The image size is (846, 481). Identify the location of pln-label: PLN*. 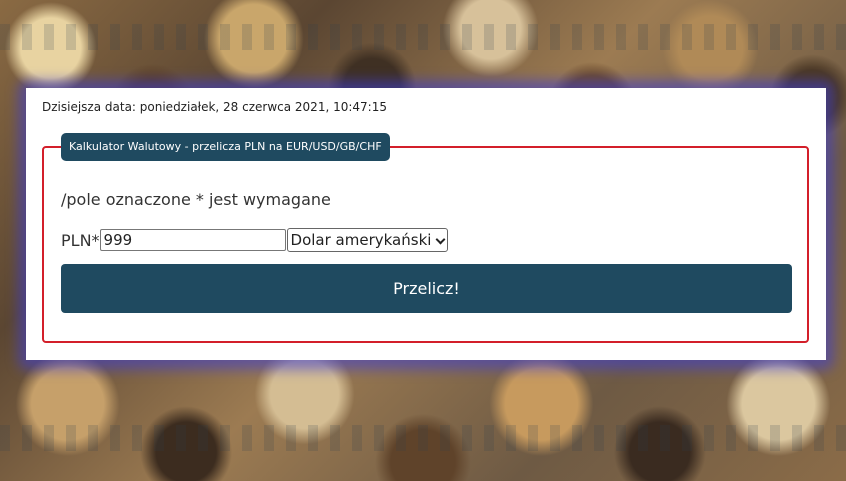
(80, 240).